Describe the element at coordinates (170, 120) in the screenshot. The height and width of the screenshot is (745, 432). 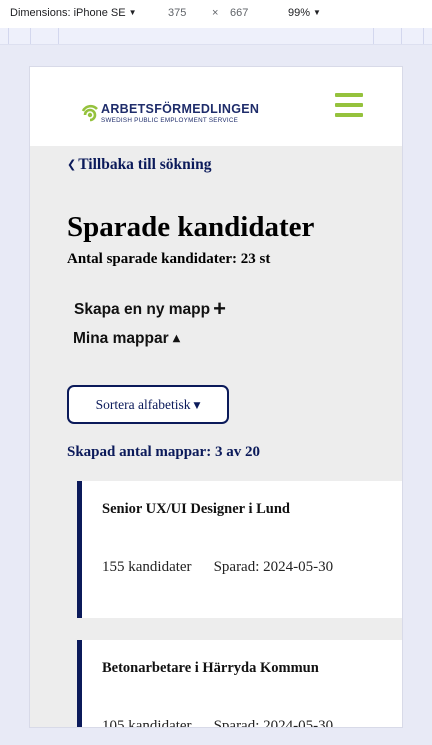
I see `logo-tagline: SWEDISH PUBLIC EMPLOYMENT SERVICE` at that location.